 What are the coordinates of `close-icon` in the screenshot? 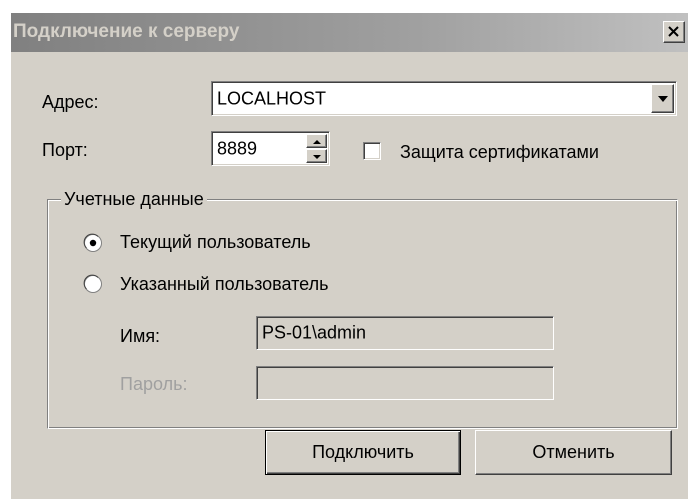 It's located at (673, 31).